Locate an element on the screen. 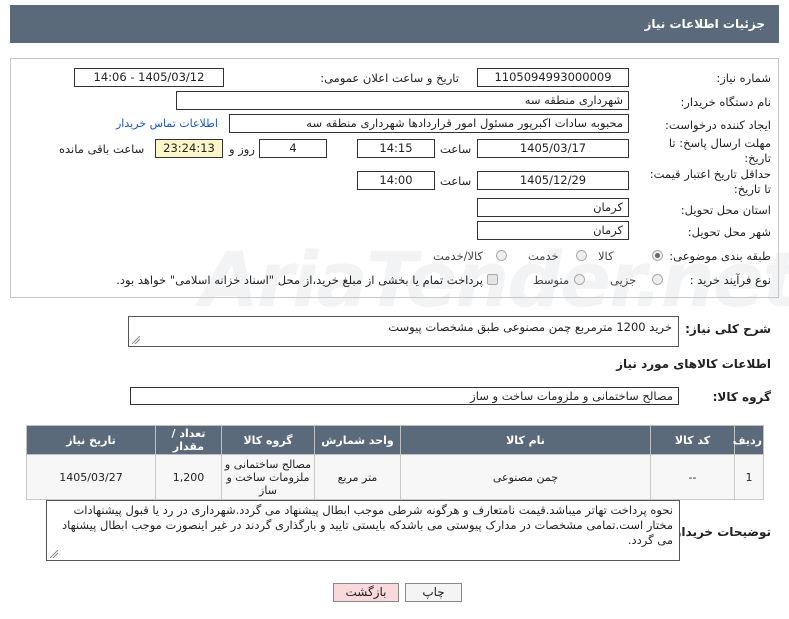  category-option-goods: کالا is located at coordinates (606, 256).